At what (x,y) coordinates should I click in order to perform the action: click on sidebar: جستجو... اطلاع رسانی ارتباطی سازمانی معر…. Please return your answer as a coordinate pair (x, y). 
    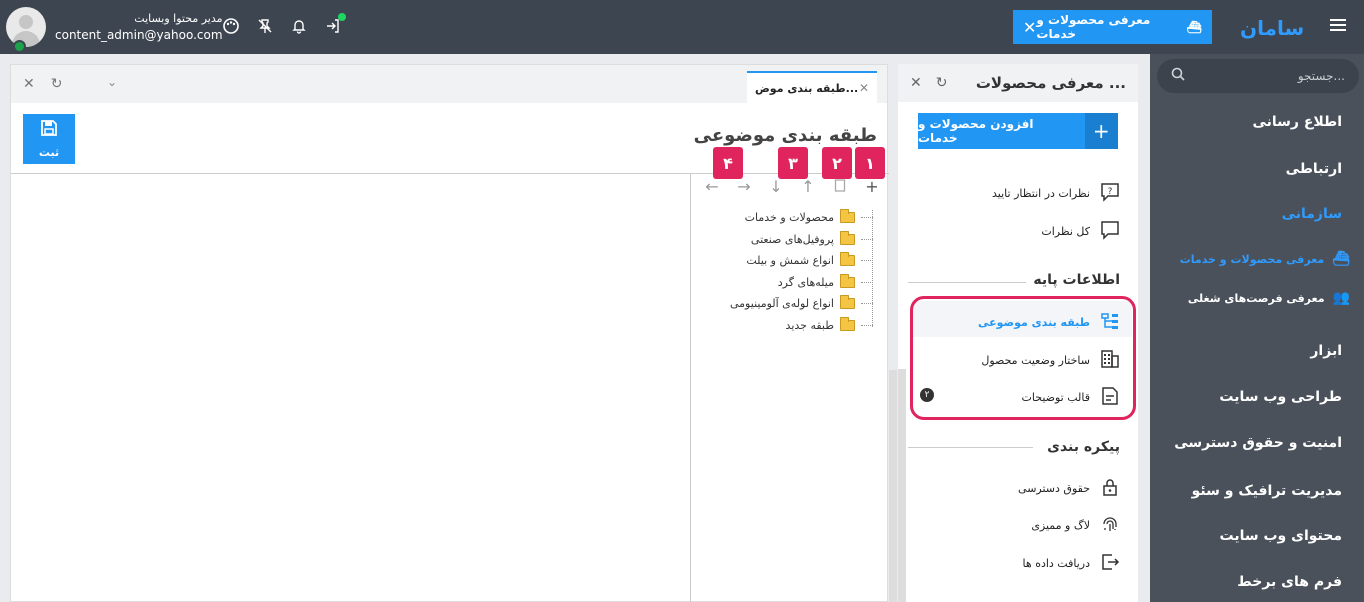
    Looking at the image, I should click on (1257, 328).